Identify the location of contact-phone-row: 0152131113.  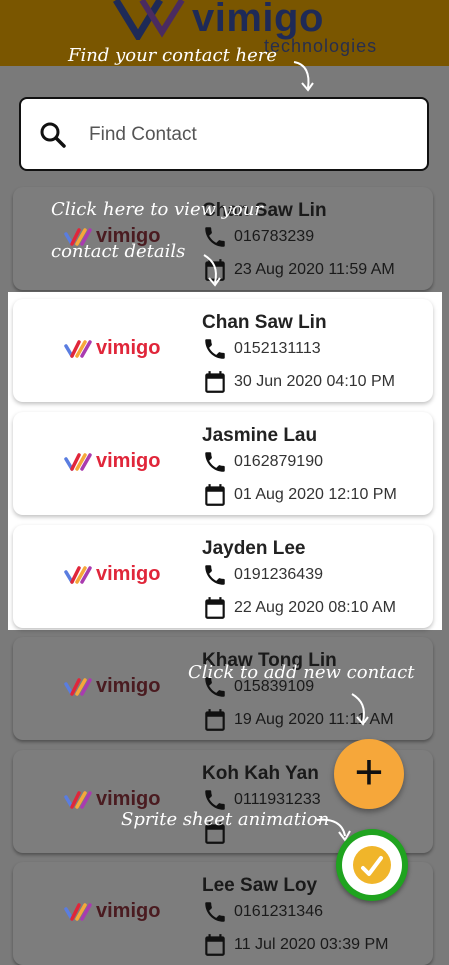
(261, 349).